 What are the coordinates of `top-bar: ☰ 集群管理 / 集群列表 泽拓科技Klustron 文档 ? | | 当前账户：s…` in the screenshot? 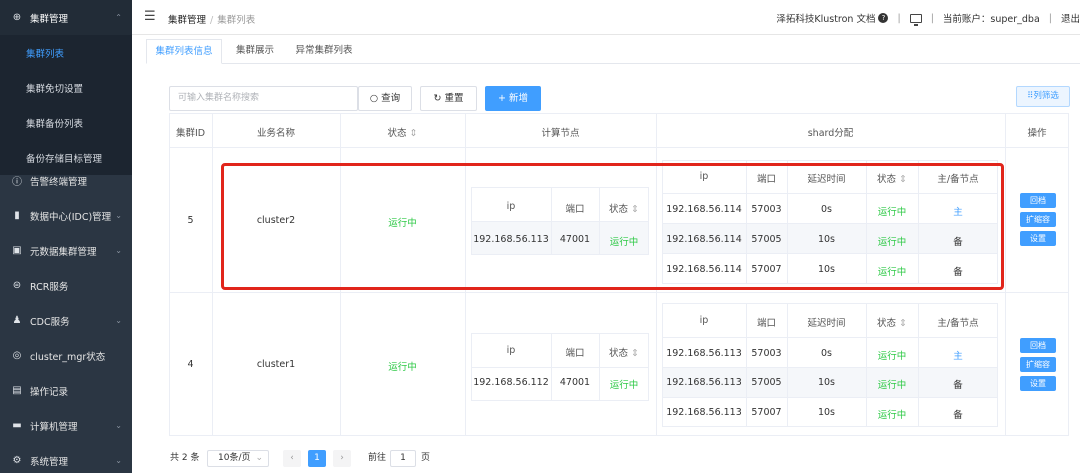 It's located at (606, 17).